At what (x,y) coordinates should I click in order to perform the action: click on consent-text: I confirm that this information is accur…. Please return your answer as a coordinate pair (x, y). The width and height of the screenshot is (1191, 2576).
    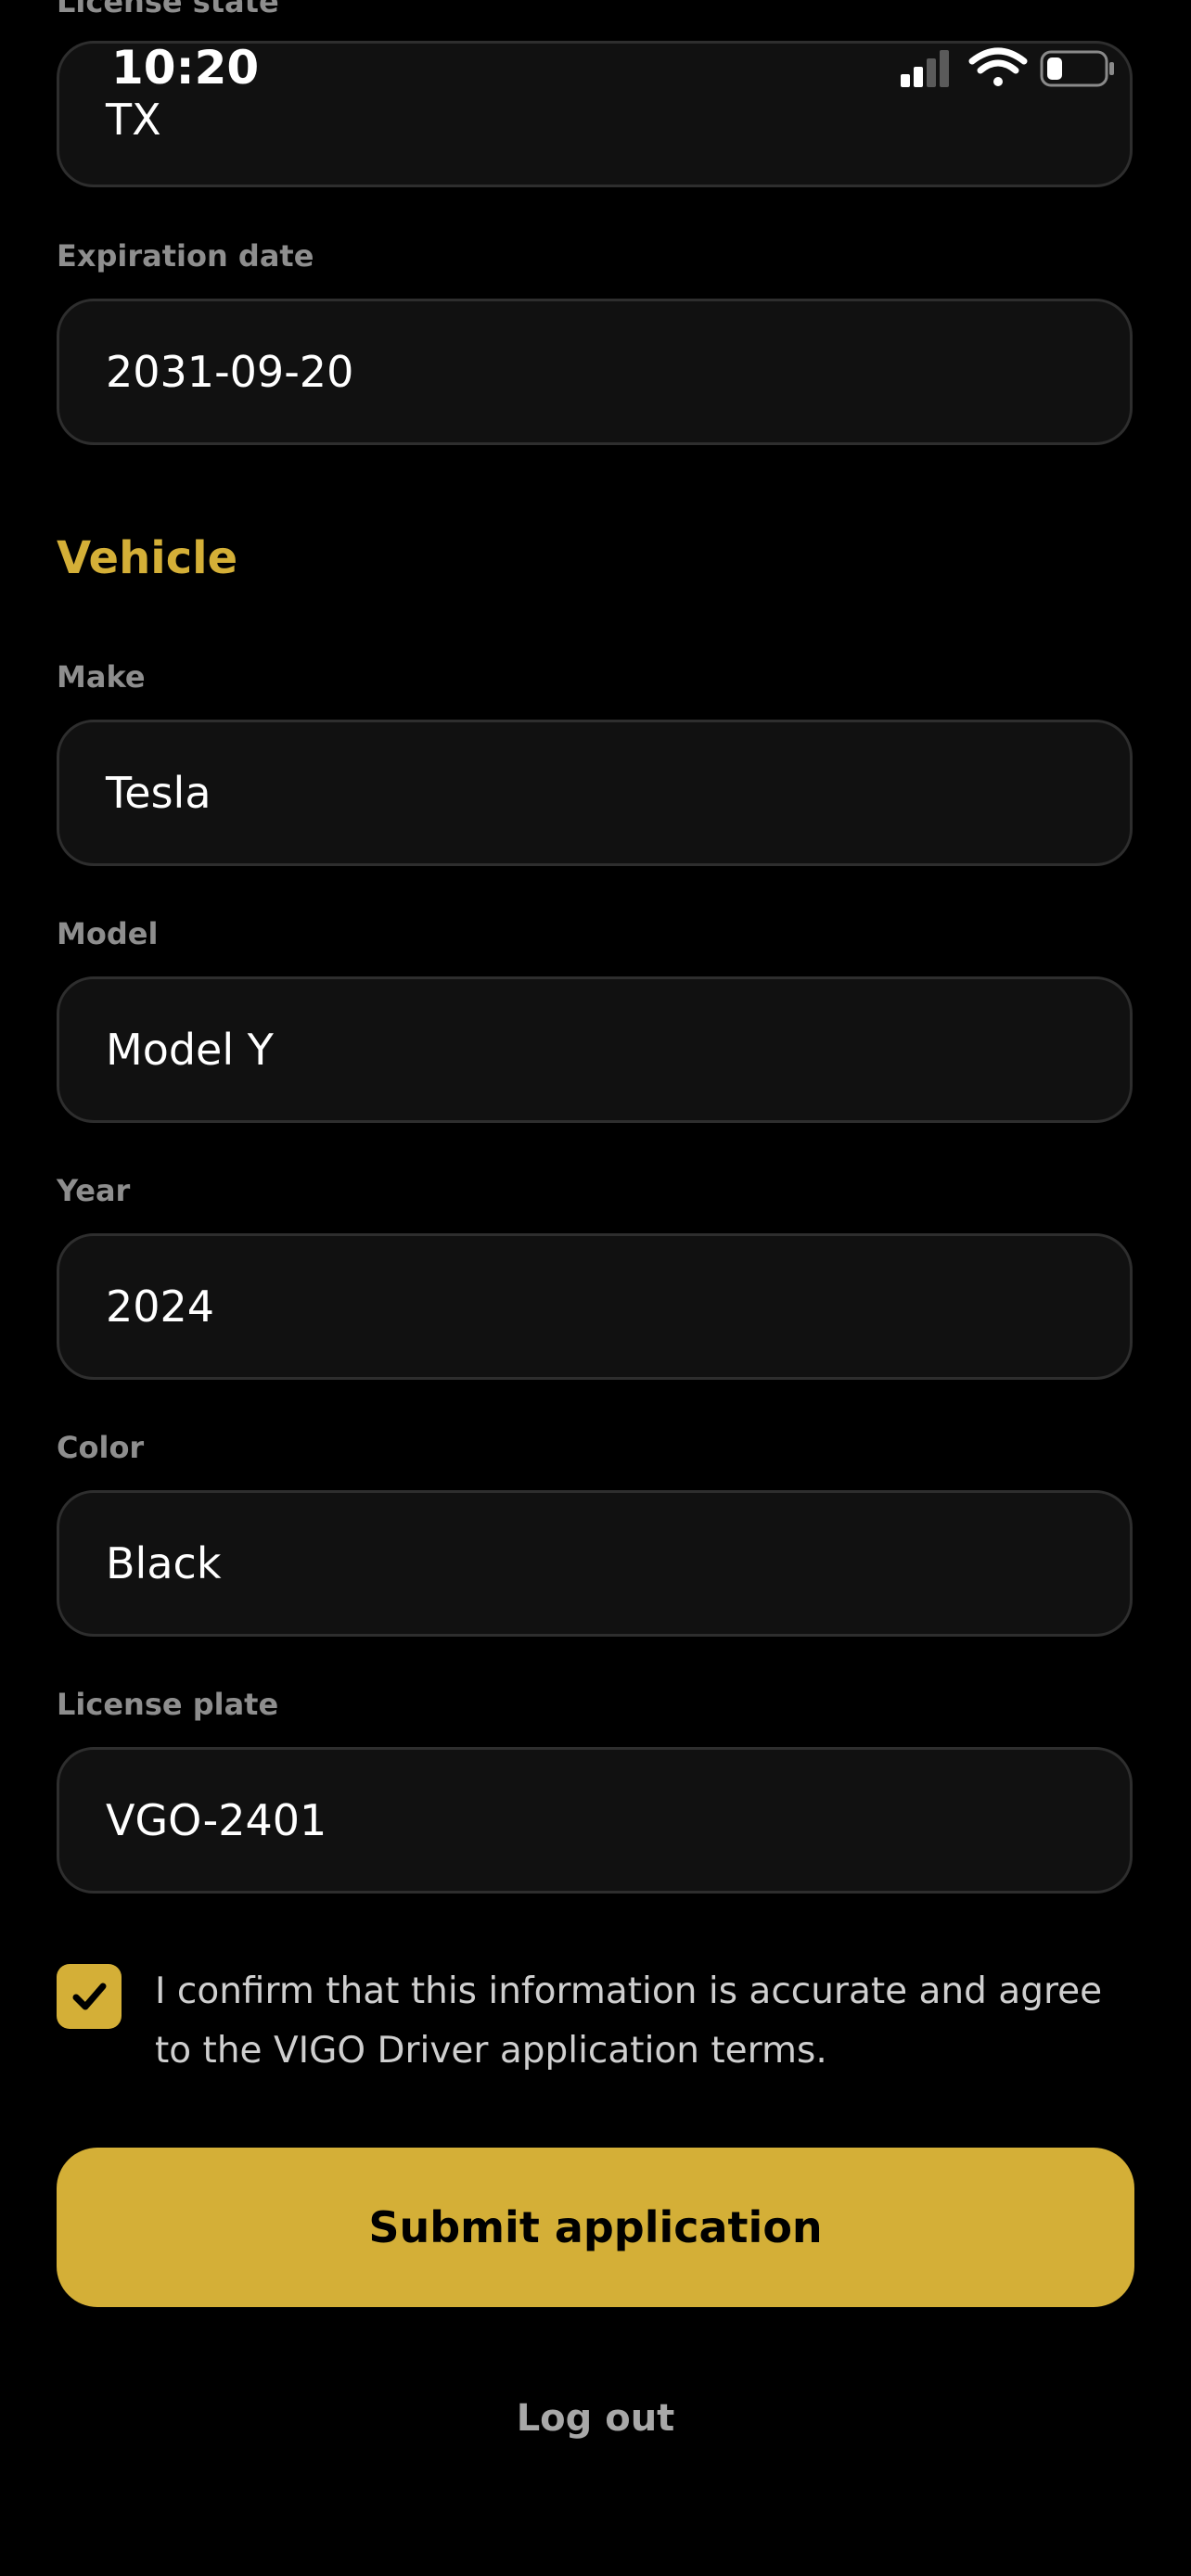
    Looking at the image, I should click on (629, 2021).